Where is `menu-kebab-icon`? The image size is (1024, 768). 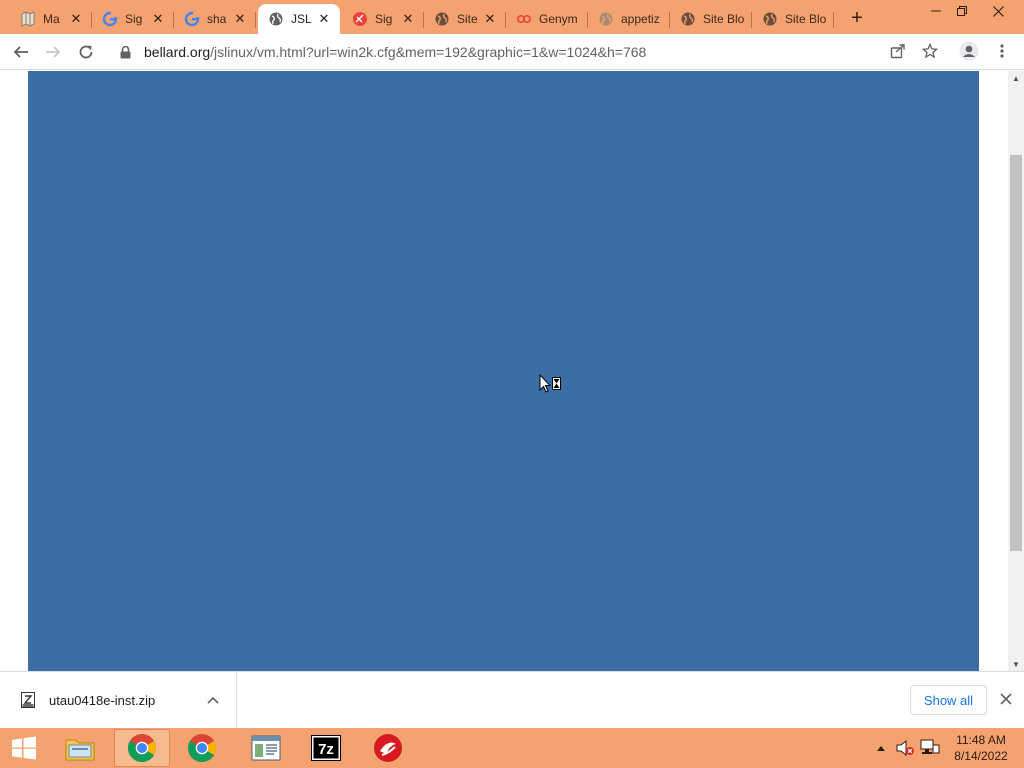
menu-kebab-icon is located at coordinates (1002, 51).